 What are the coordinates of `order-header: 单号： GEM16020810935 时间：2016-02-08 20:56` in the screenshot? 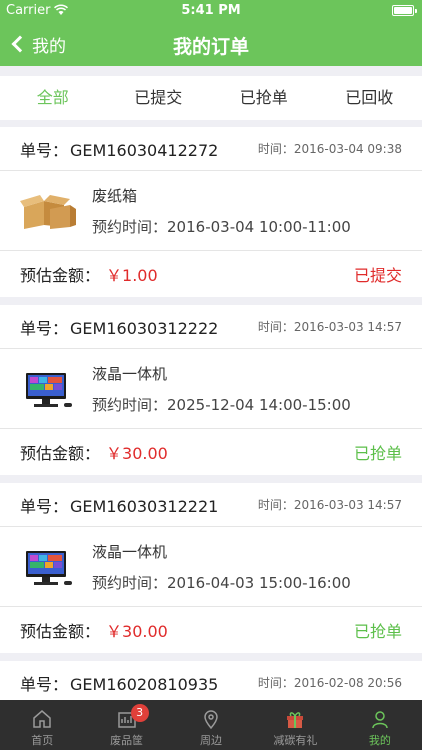 It's located at (211, 683).